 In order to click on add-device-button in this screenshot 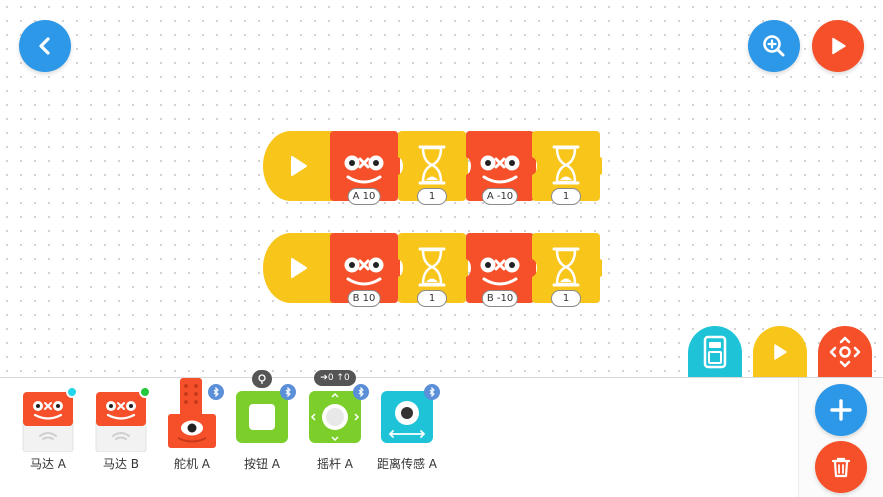, I will do `click(841, 410)`.